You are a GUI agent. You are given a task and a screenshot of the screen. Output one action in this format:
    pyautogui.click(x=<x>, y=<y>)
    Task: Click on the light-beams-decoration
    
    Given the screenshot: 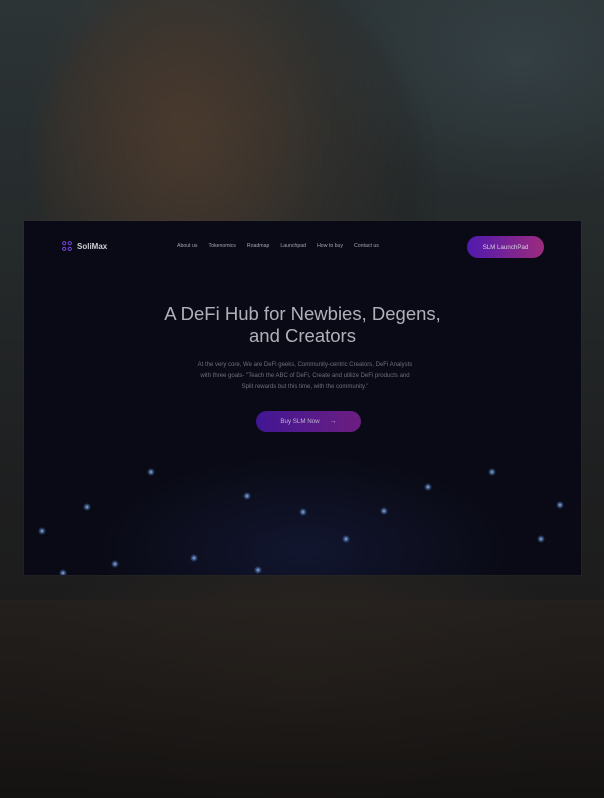 What is the action you would take?
    pyautogui.click(x=301, y=521)
    